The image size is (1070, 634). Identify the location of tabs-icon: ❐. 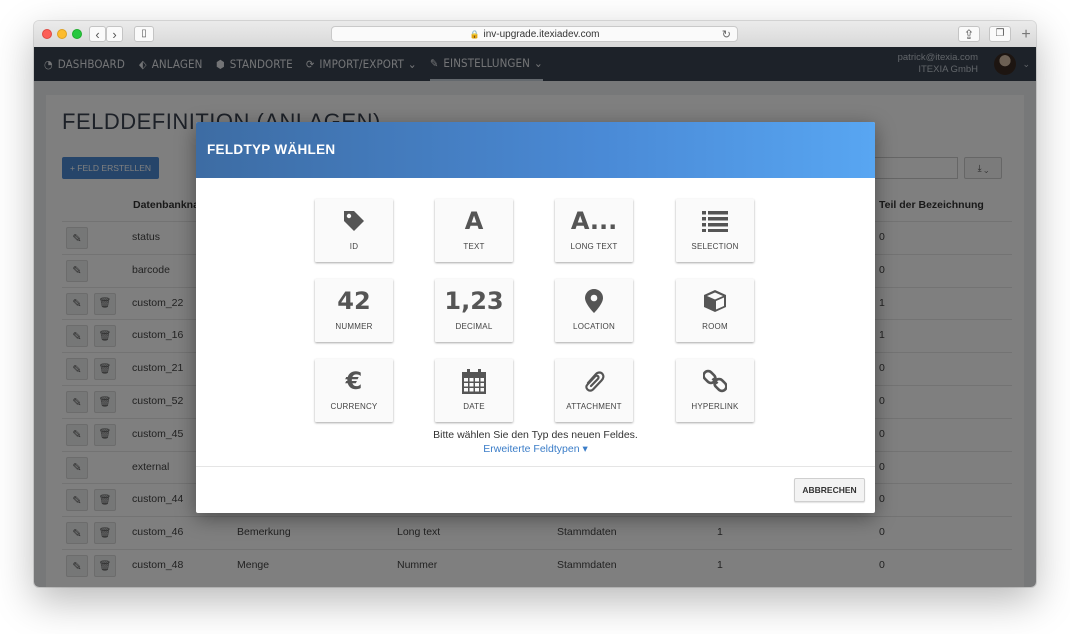
(1000, 33).